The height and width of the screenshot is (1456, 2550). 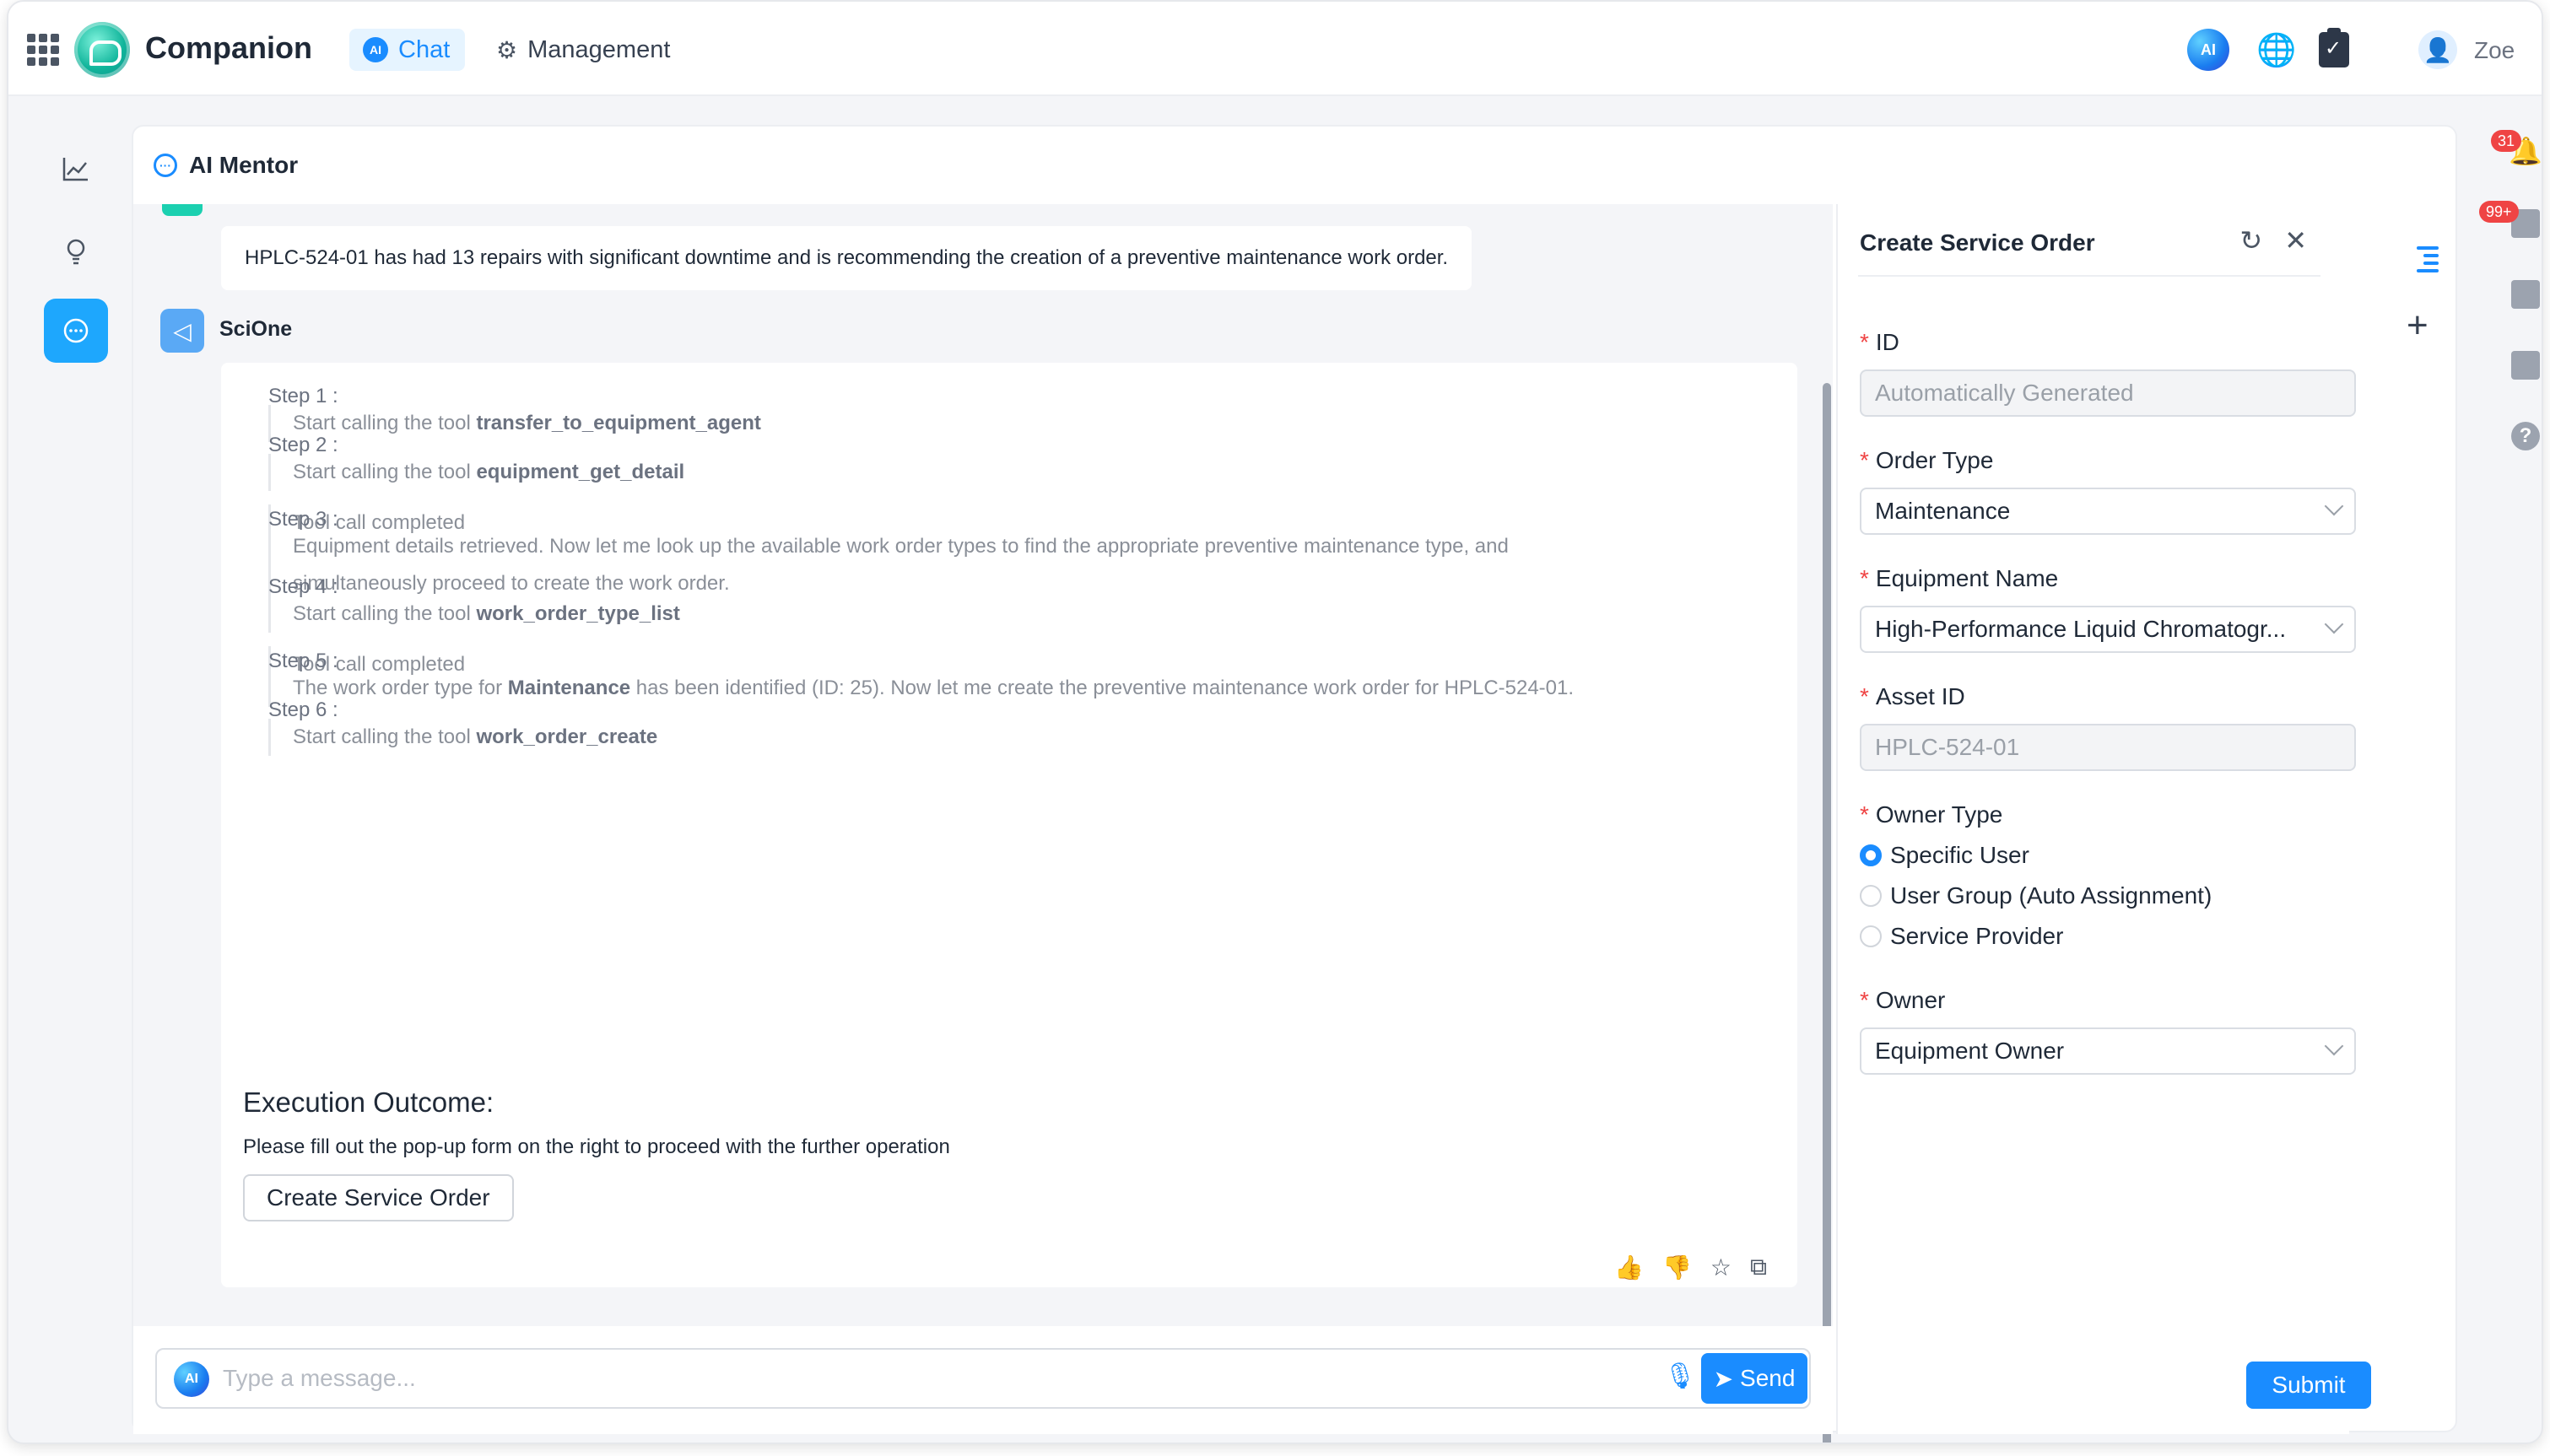 I want to click on chat-rail-button, so click(x=76, y=331).